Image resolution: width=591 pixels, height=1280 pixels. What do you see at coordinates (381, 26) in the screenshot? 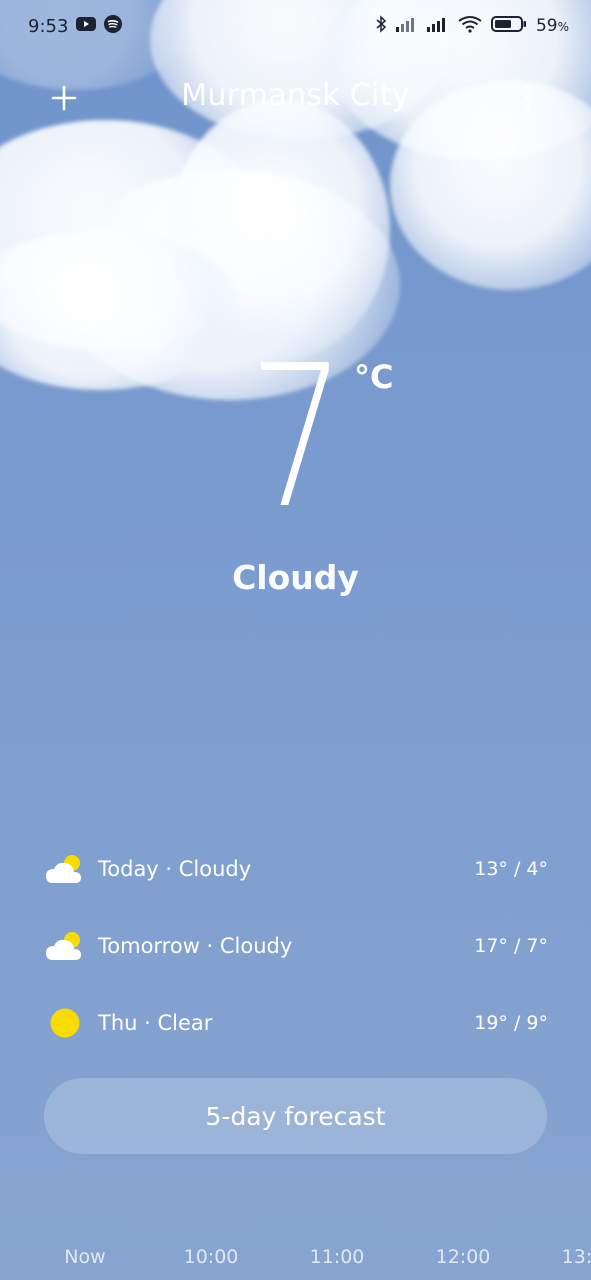
I see `bluetooth-icon` at bounding box center [381, 26].